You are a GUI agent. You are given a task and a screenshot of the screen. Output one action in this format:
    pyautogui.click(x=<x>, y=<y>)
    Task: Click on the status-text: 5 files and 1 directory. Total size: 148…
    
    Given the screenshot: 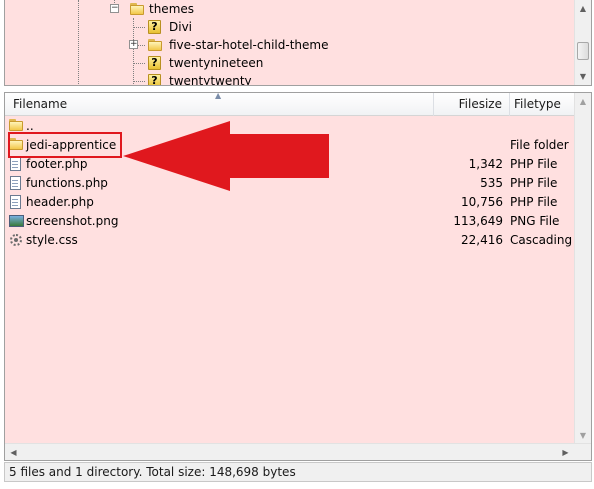 What is the action you would take?
    pyautogui.click(x=152, y=472)
    